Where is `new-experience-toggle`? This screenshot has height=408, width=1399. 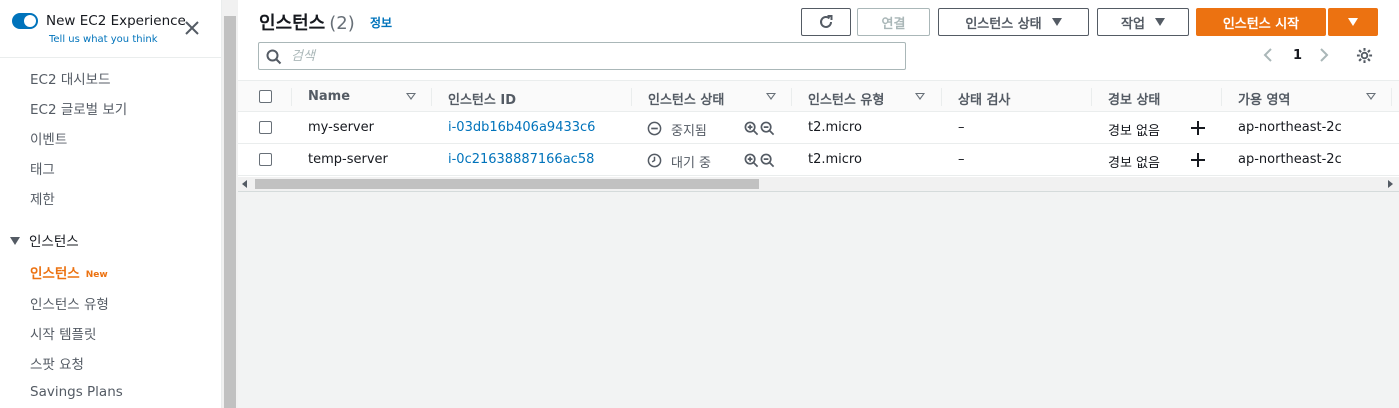 new-experience-toggle is located at coordinates (25, 21).